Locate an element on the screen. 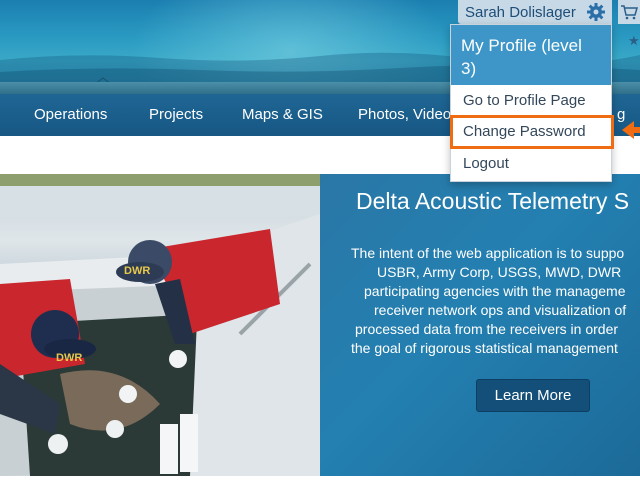 This screenshot has width=640, height=480. go-to-profile-link: Go to Profile Page is located at coordinates (531, 101).